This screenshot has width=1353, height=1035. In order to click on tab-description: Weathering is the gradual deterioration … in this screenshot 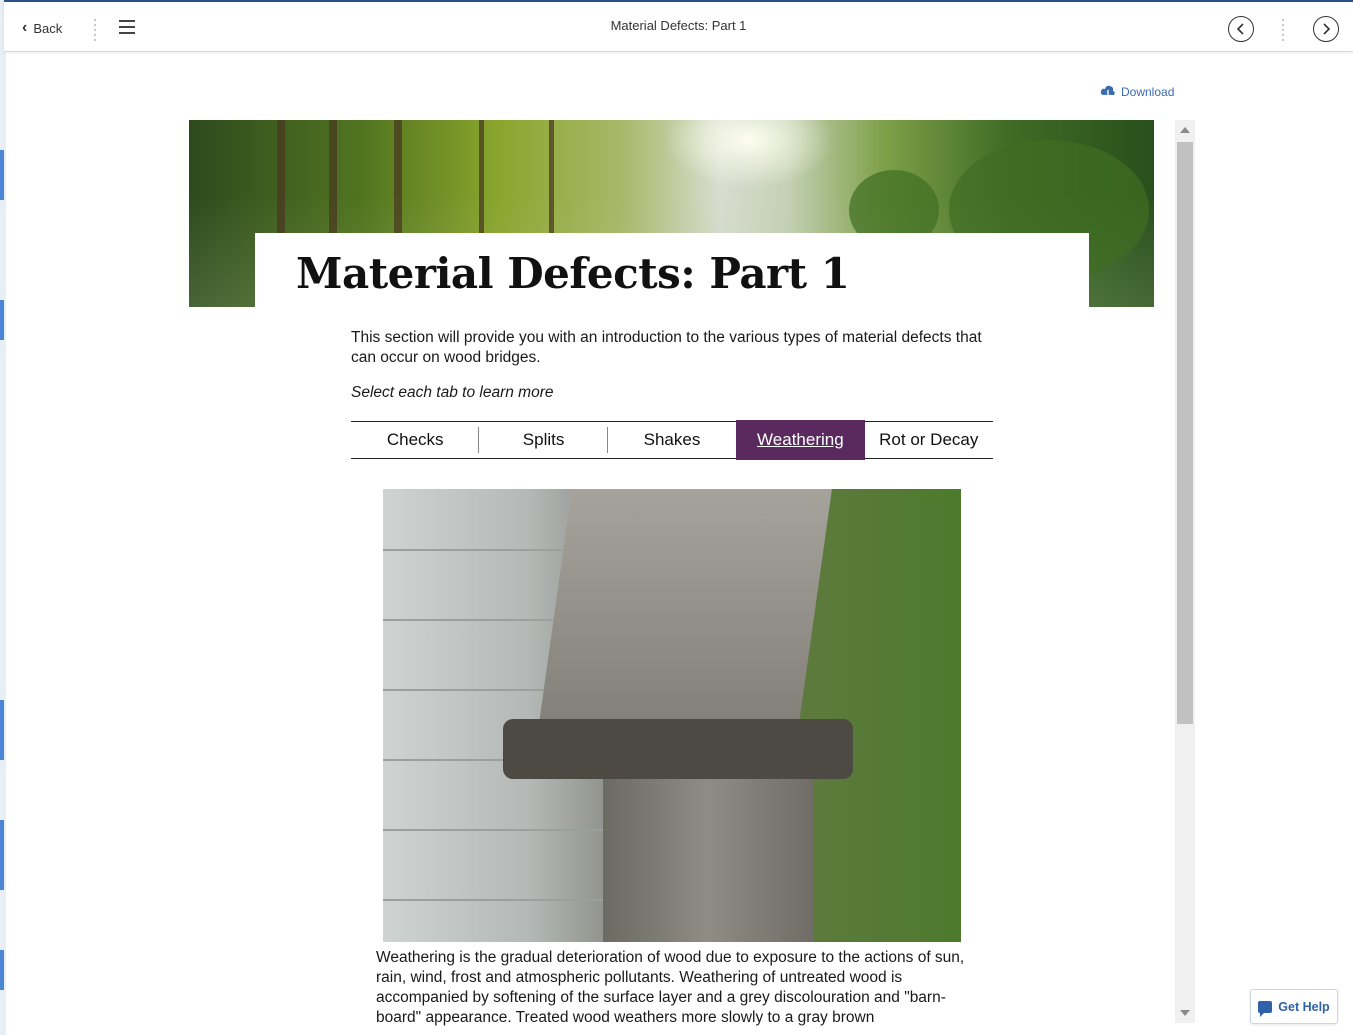, I will do `click(670, 987)`.